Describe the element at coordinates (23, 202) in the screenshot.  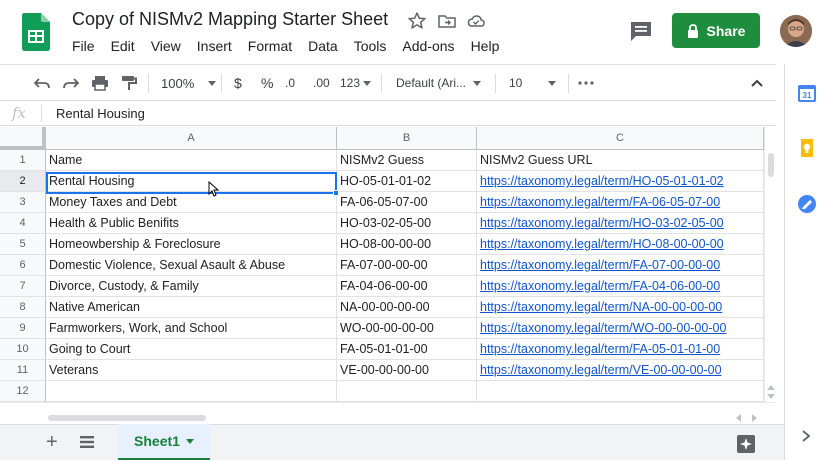
I see `row-header: 3` at that location.